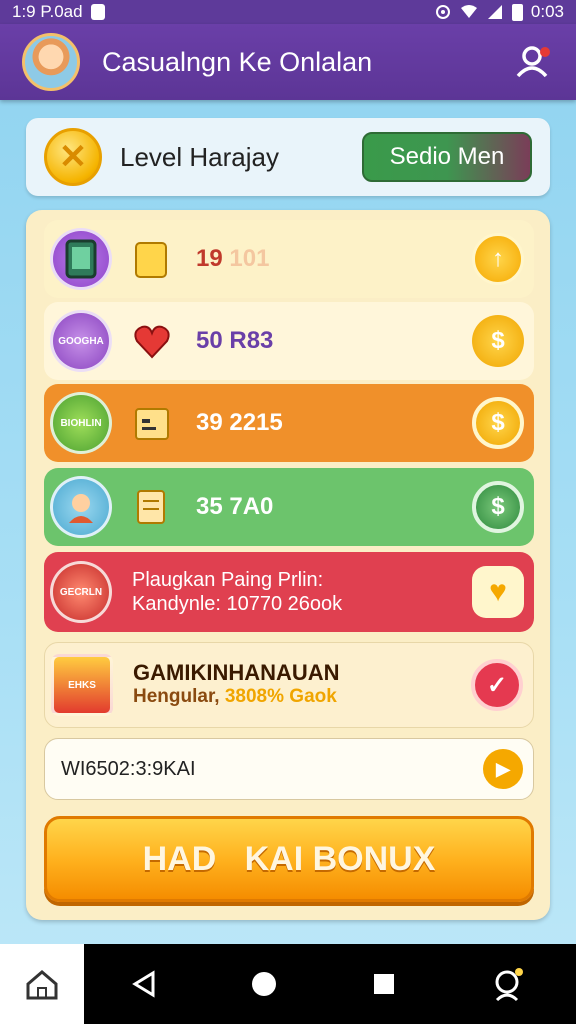 Image resolution: width=576 pixels, height=1024 pixels. What do you see at coordinates (442, 12) in the screenshot?
I see `sync-icon` at bounding box center [442, 12].